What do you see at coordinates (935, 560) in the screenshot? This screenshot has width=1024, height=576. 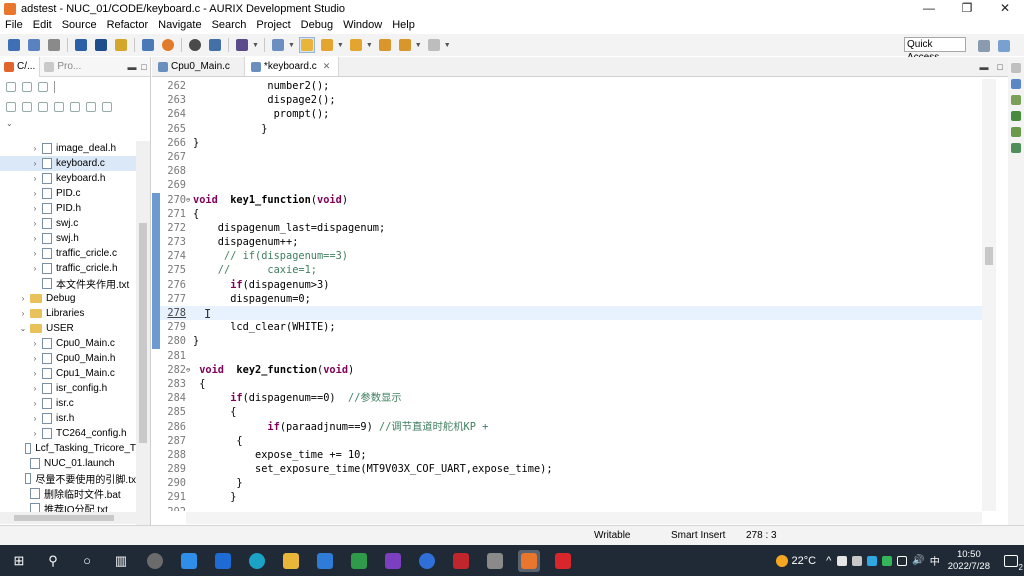 I see `ime-icon: 中` at bounding box center [935, 560].